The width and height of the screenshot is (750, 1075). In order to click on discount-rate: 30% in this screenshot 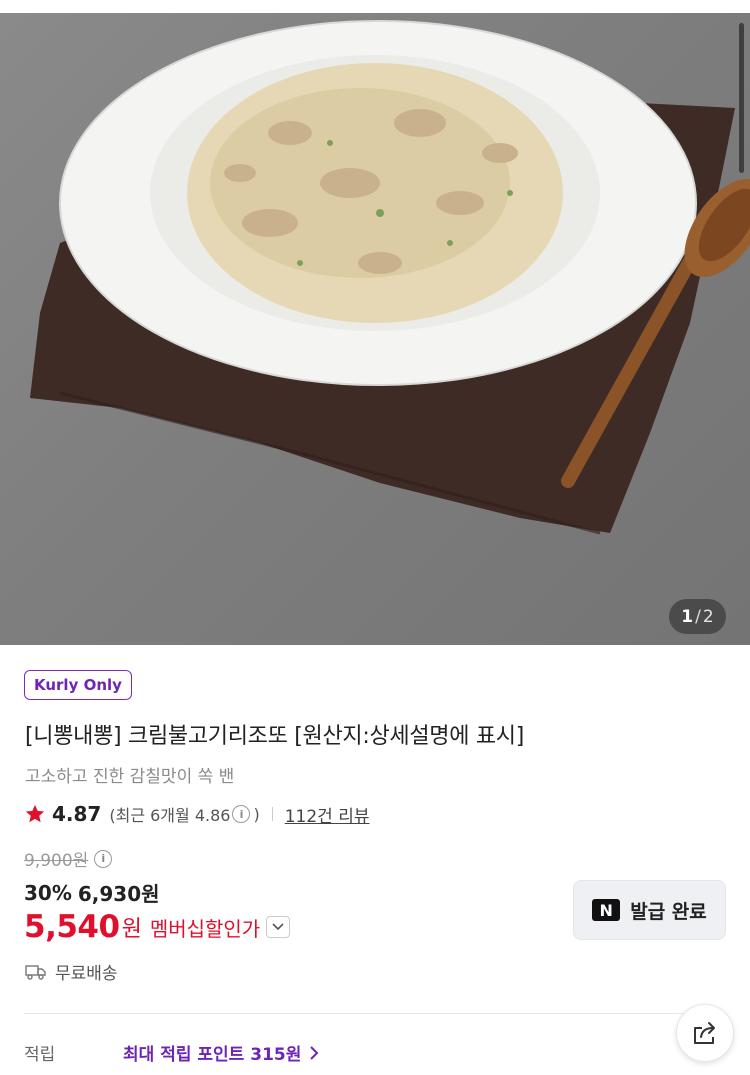, I will do `click(48, 892)`.